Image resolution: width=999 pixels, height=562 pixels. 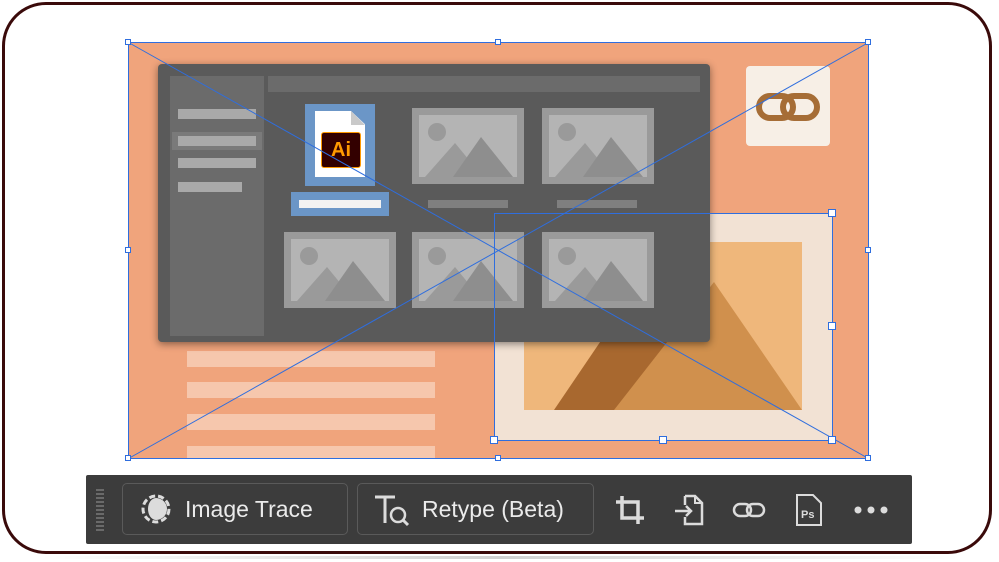 What do you see at coordinates (807, 515) in the screenshot?
I see `photoshop-icon-text: Ps` at bounding box center [807, 515].